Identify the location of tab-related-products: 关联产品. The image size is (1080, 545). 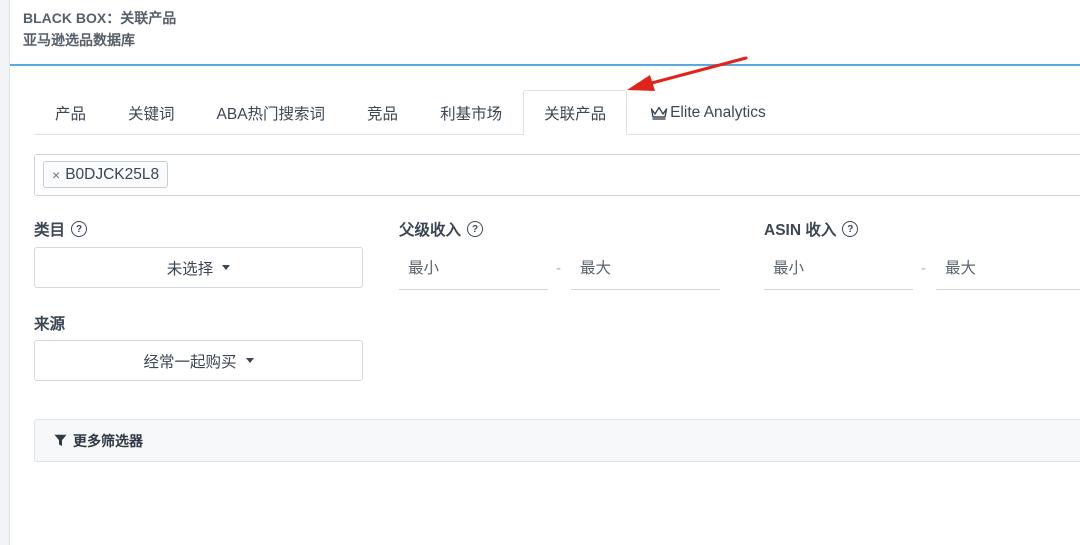
(575, 112).